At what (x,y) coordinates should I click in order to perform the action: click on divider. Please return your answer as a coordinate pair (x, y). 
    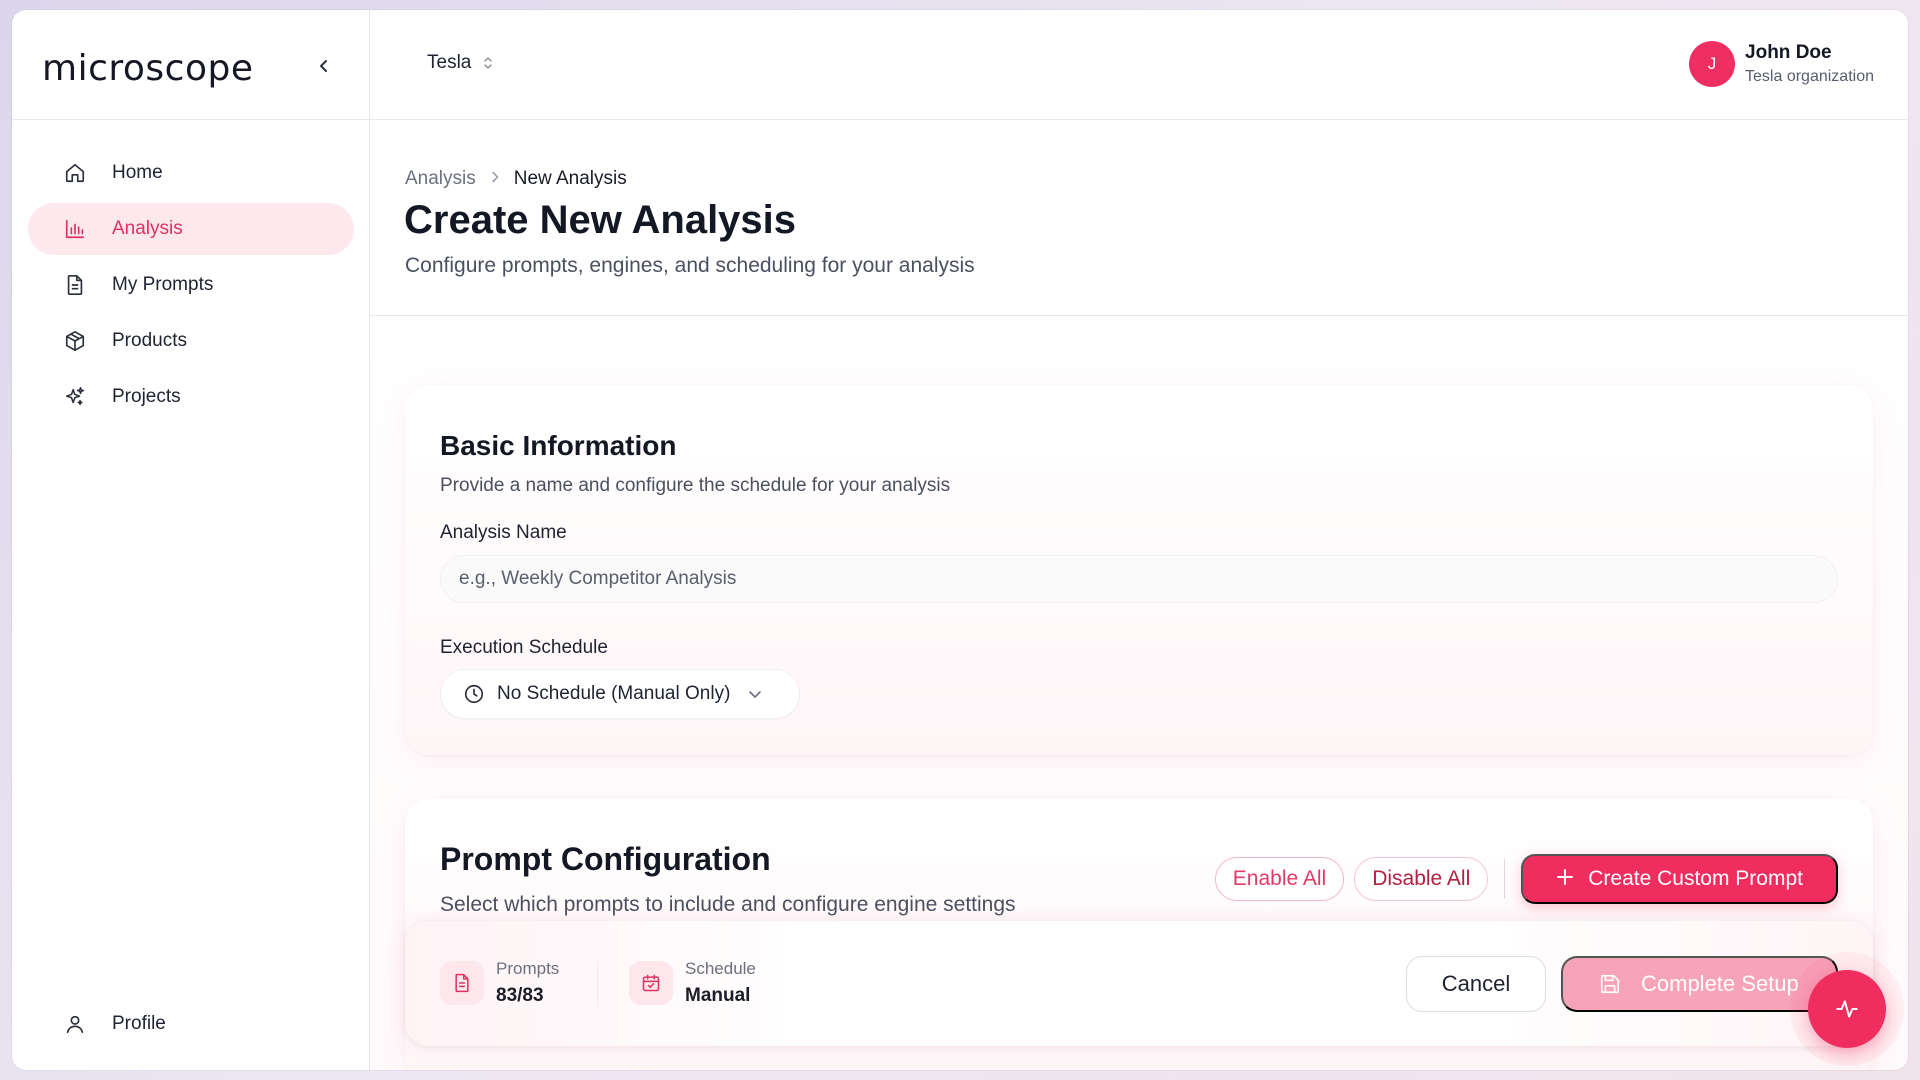
    Looking at the image, I should click on (1505, 879).